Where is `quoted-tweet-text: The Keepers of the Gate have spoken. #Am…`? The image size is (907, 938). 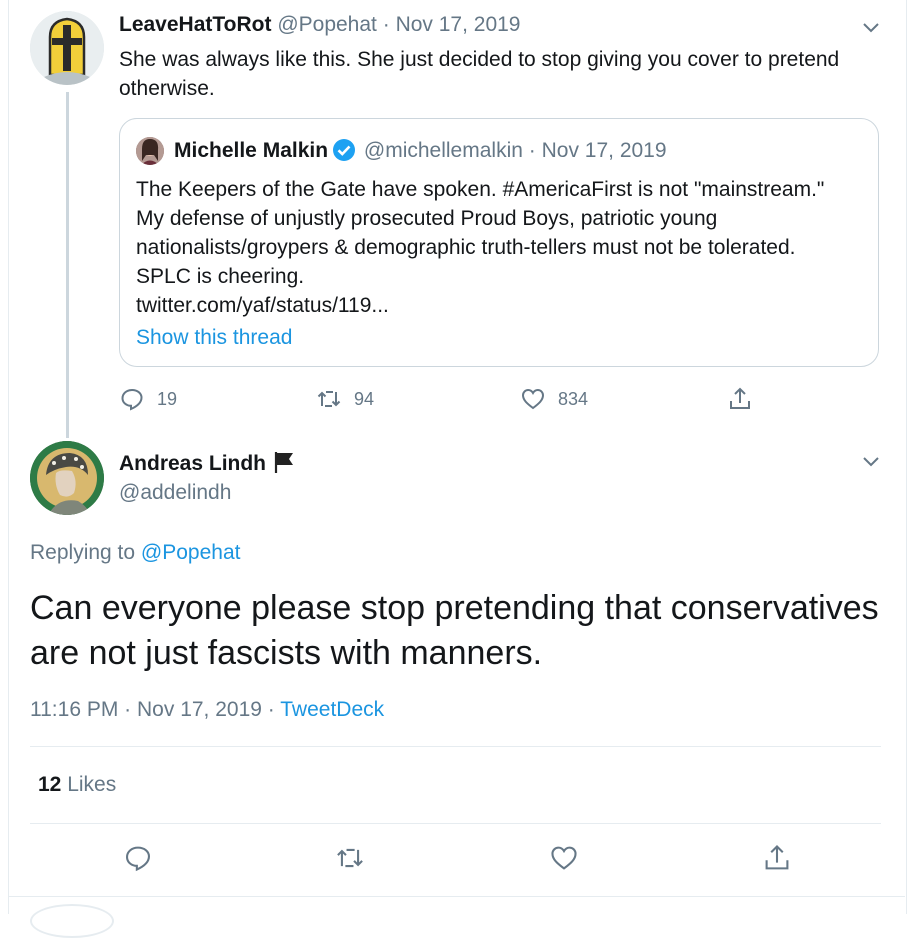 quoted-tweet-text: The Keepers of the Gate have spoken. #Am… is located at coordinates (503, 247).